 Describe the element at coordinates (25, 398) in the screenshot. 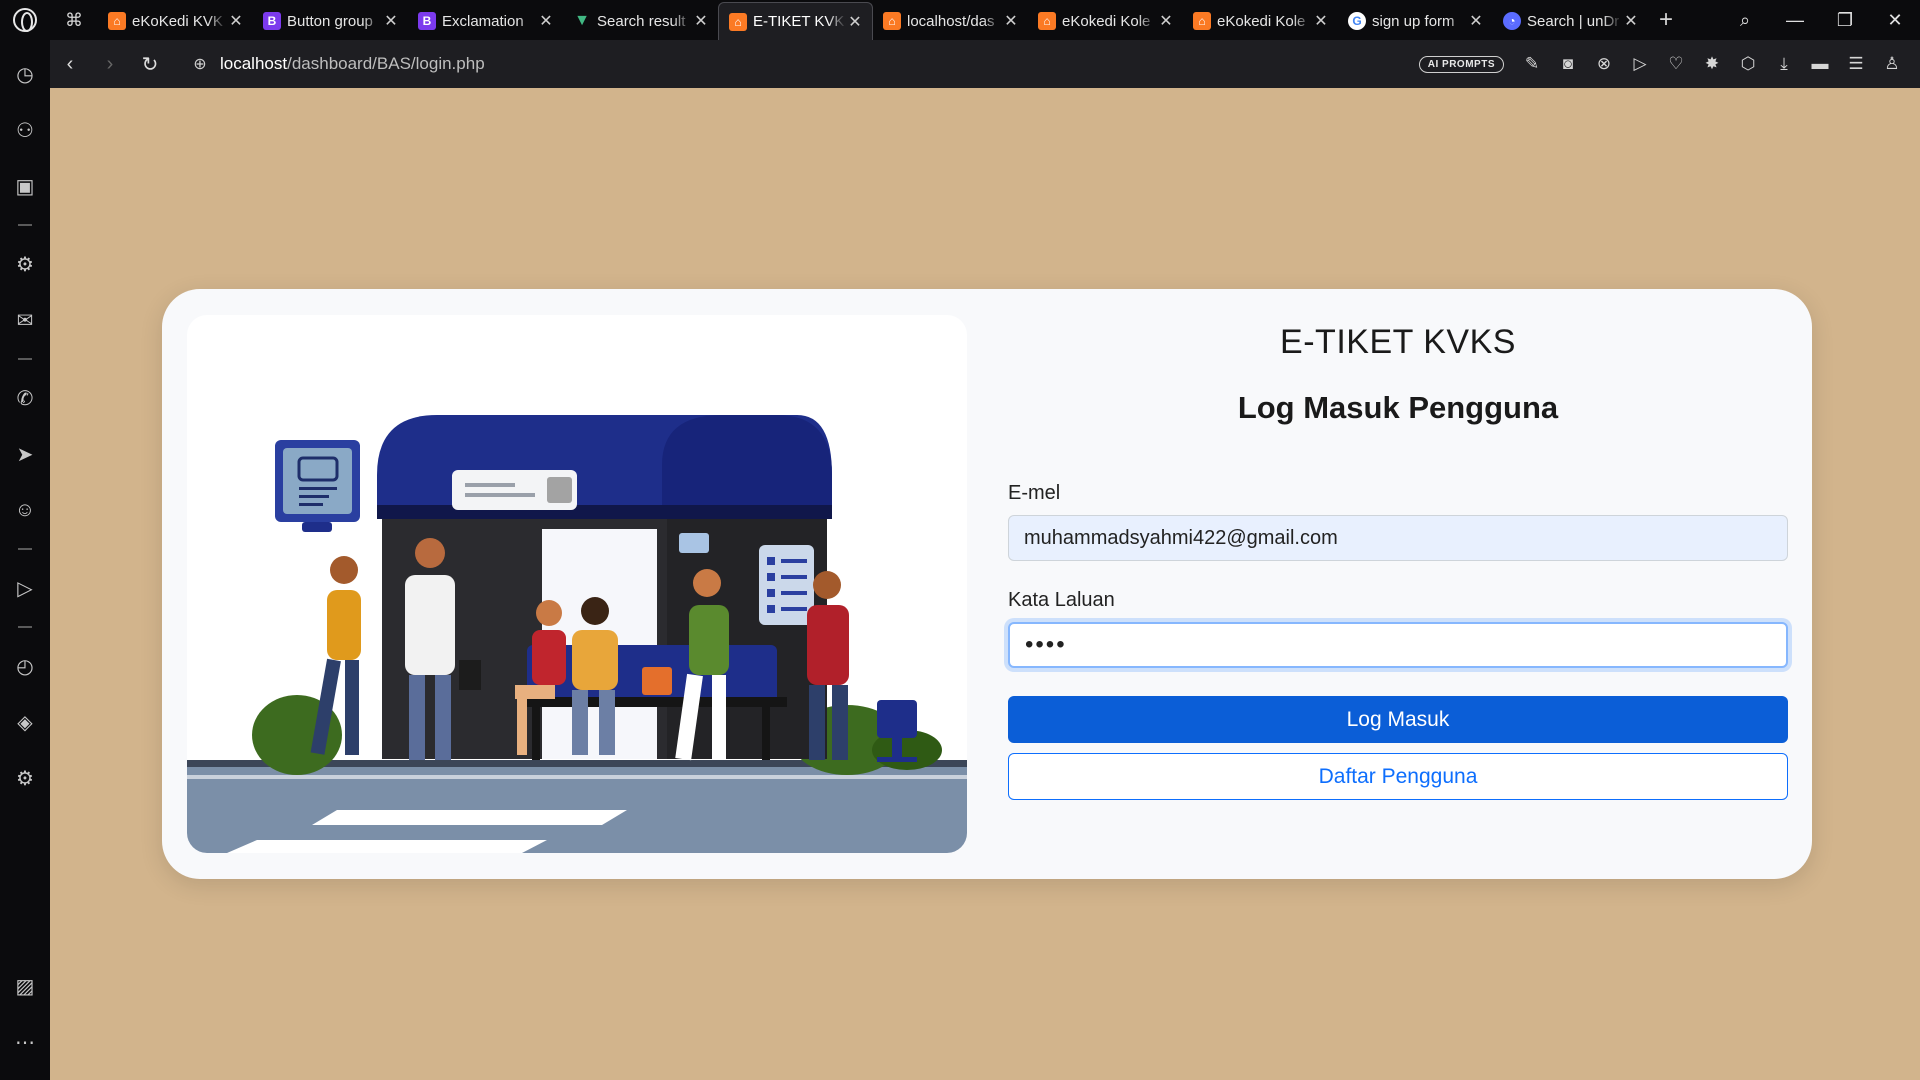

I see `whatsapp-icon: ✆` at that location.